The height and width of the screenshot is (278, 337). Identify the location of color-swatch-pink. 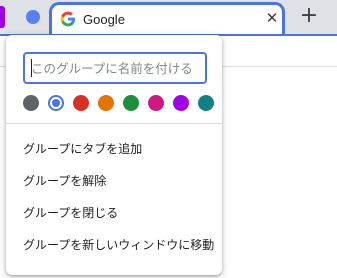
(156, 103).